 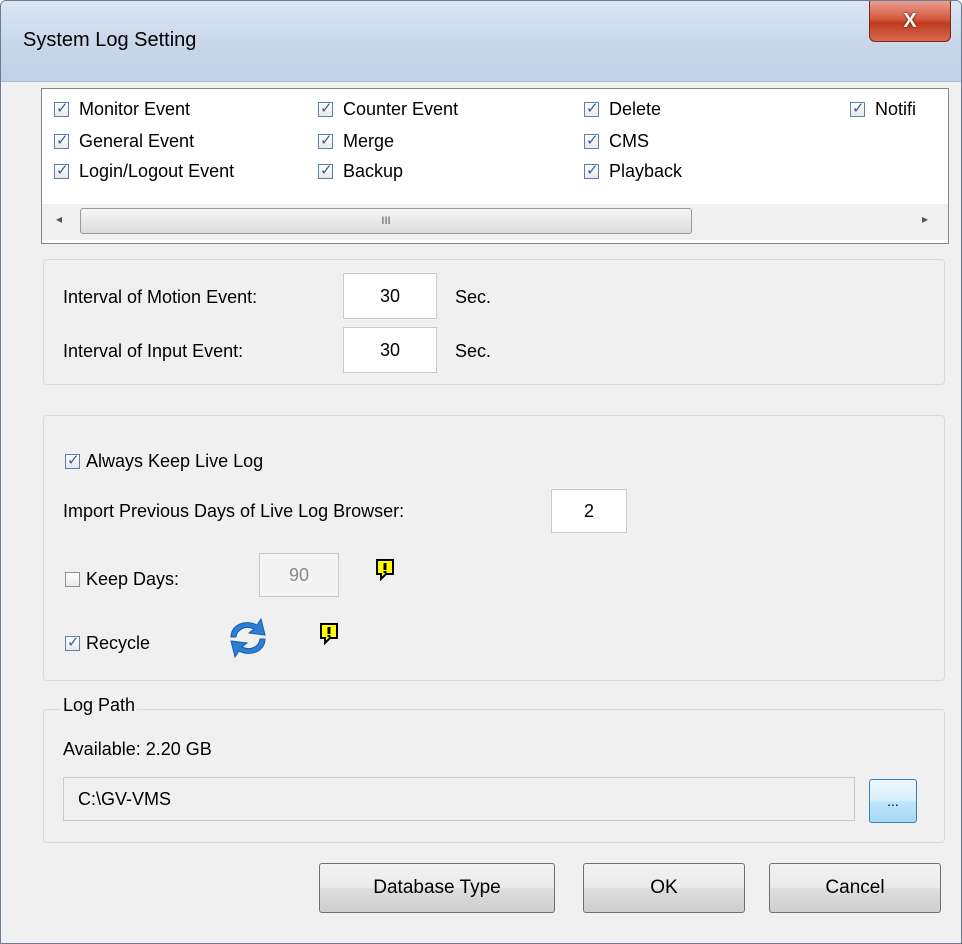 What do you see at coordinates (494, 776) in the screenshot?
I see `log-path-group` at bounding box center [494, 776].